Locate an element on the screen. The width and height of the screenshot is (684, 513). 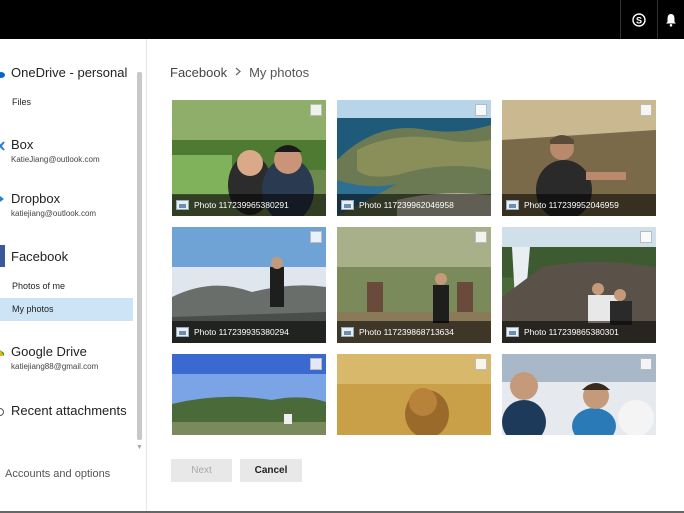
box-icon is located at coordinates (2, 146).